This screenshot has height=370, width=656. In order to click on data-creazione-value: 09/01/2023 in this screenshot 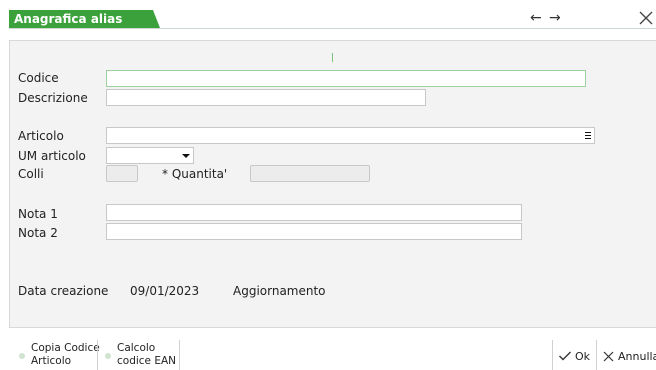, I will do `click(165, 291)`.